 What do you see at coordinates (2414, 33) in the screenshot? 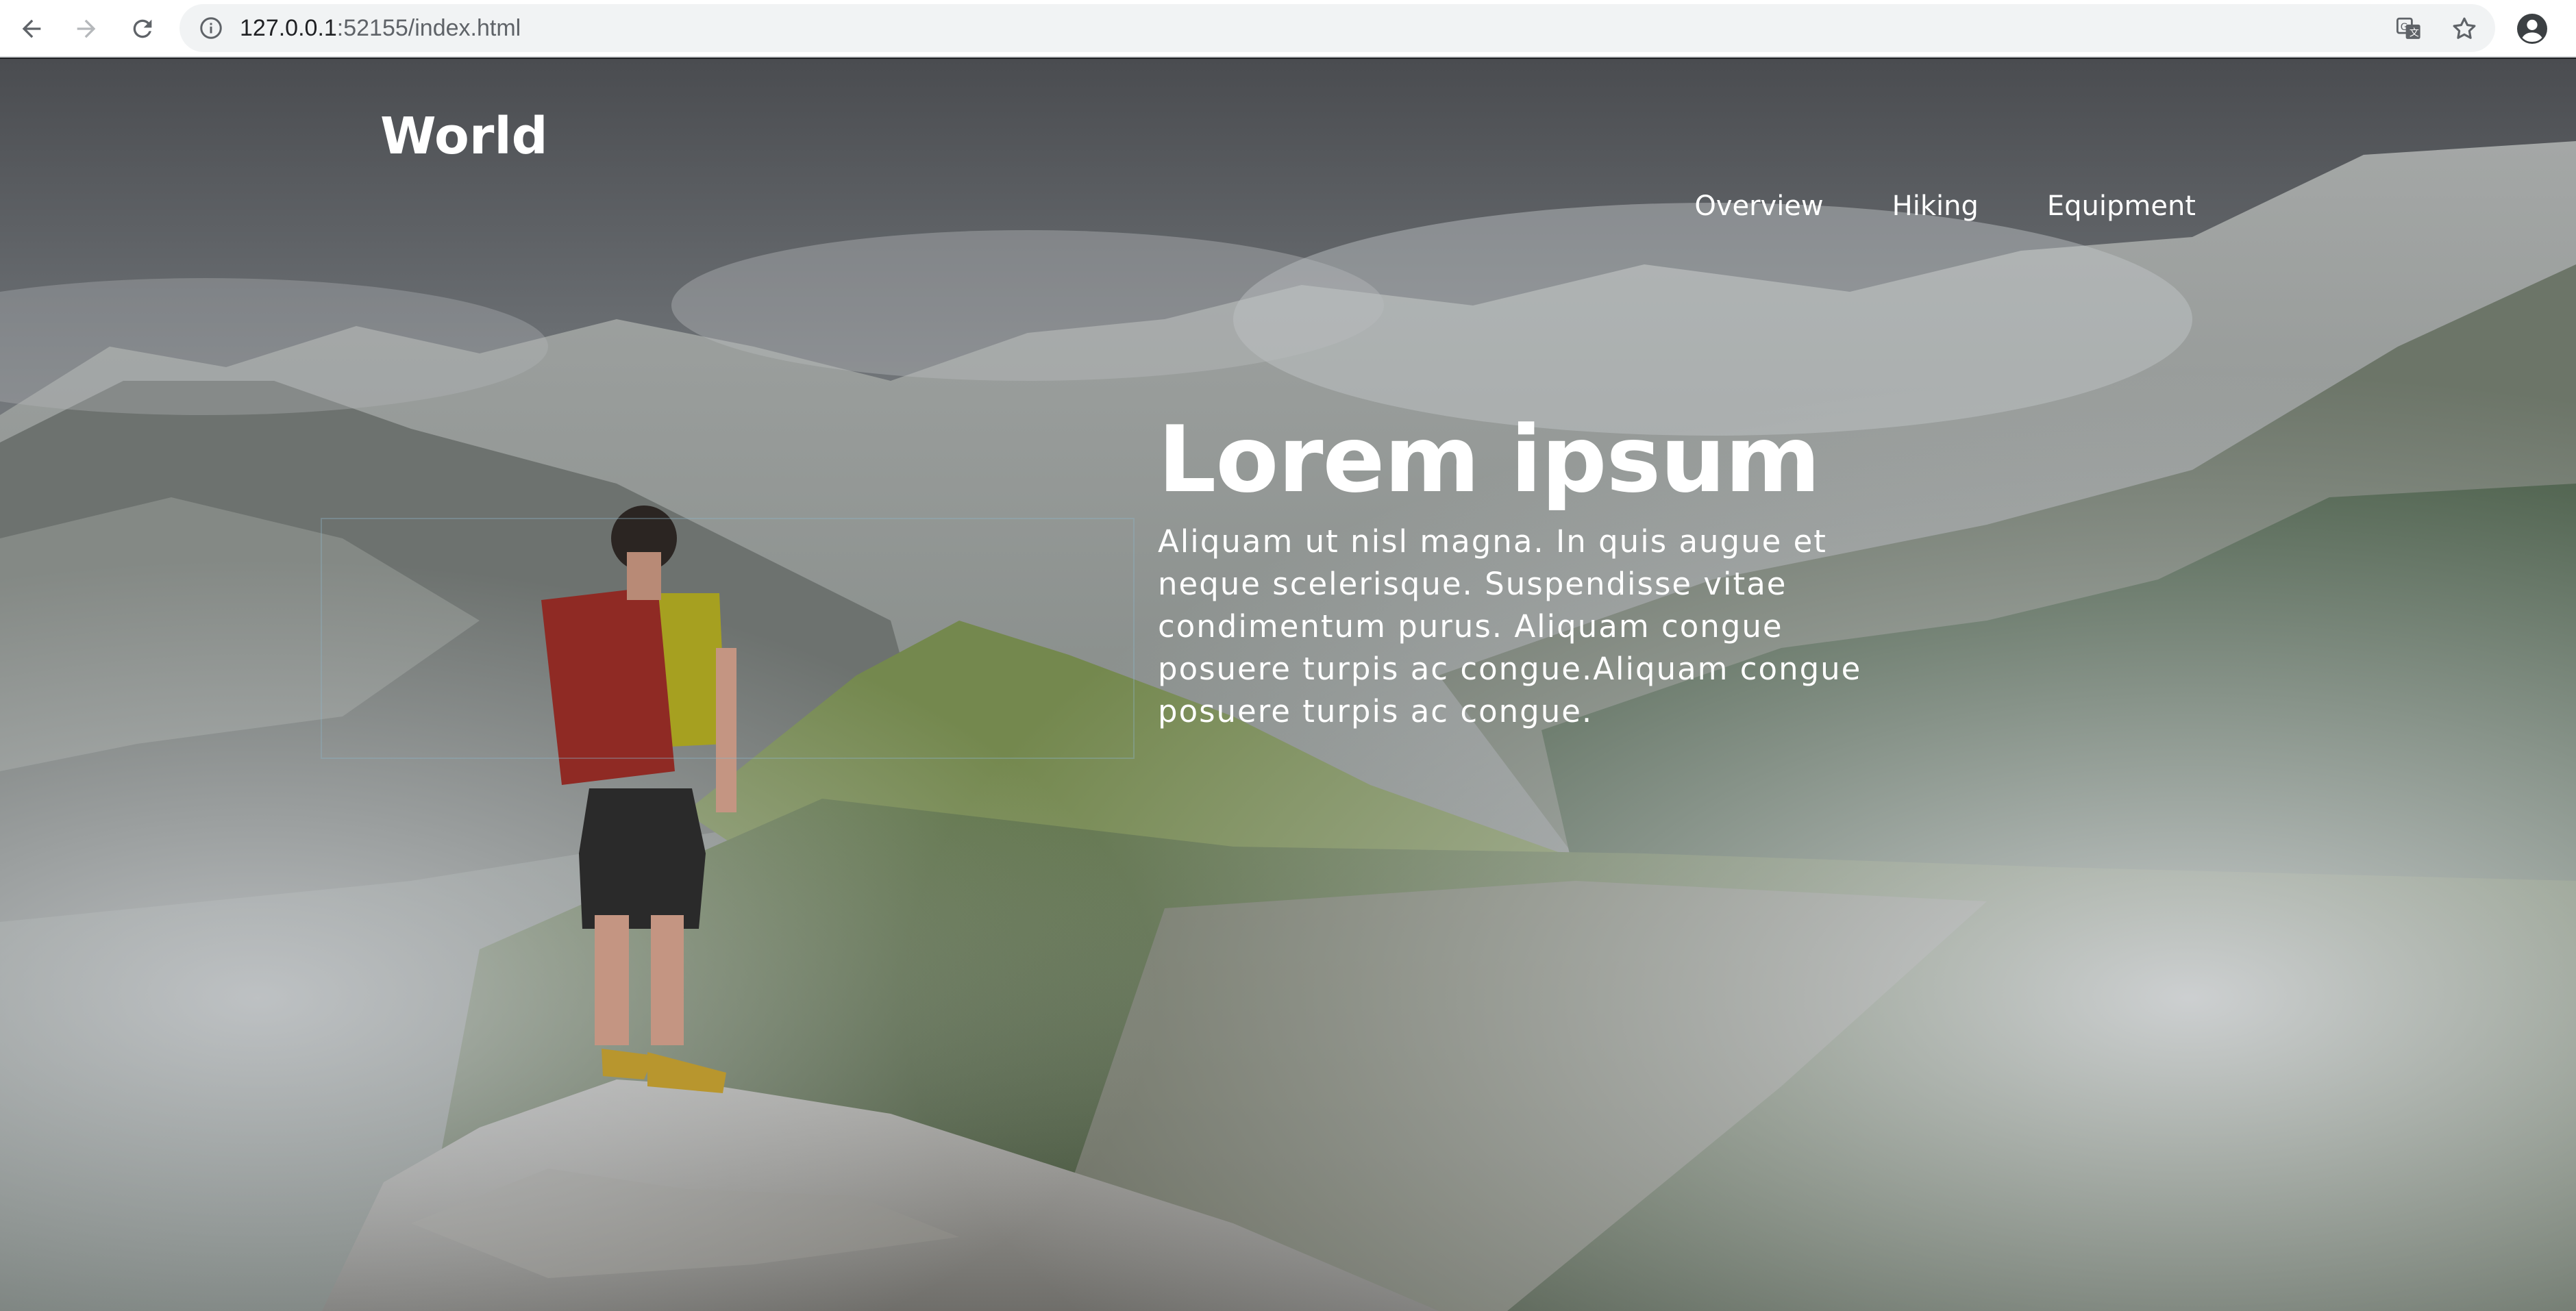
I see `svg-text: 文` at bounding box center [2414, 33].